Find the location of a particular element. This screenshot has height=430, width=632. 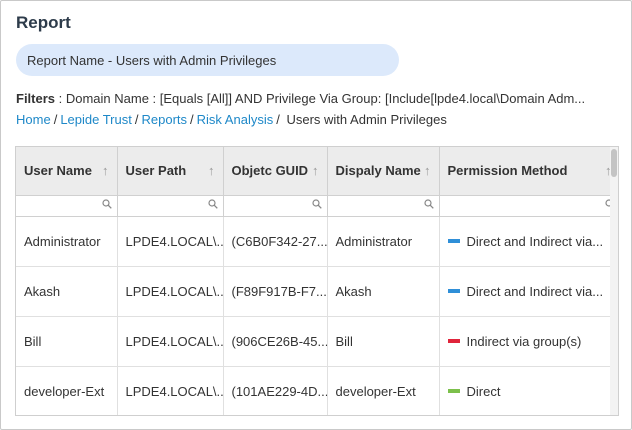

breadcrumb-home: Home is located at coordinates (33, 119).